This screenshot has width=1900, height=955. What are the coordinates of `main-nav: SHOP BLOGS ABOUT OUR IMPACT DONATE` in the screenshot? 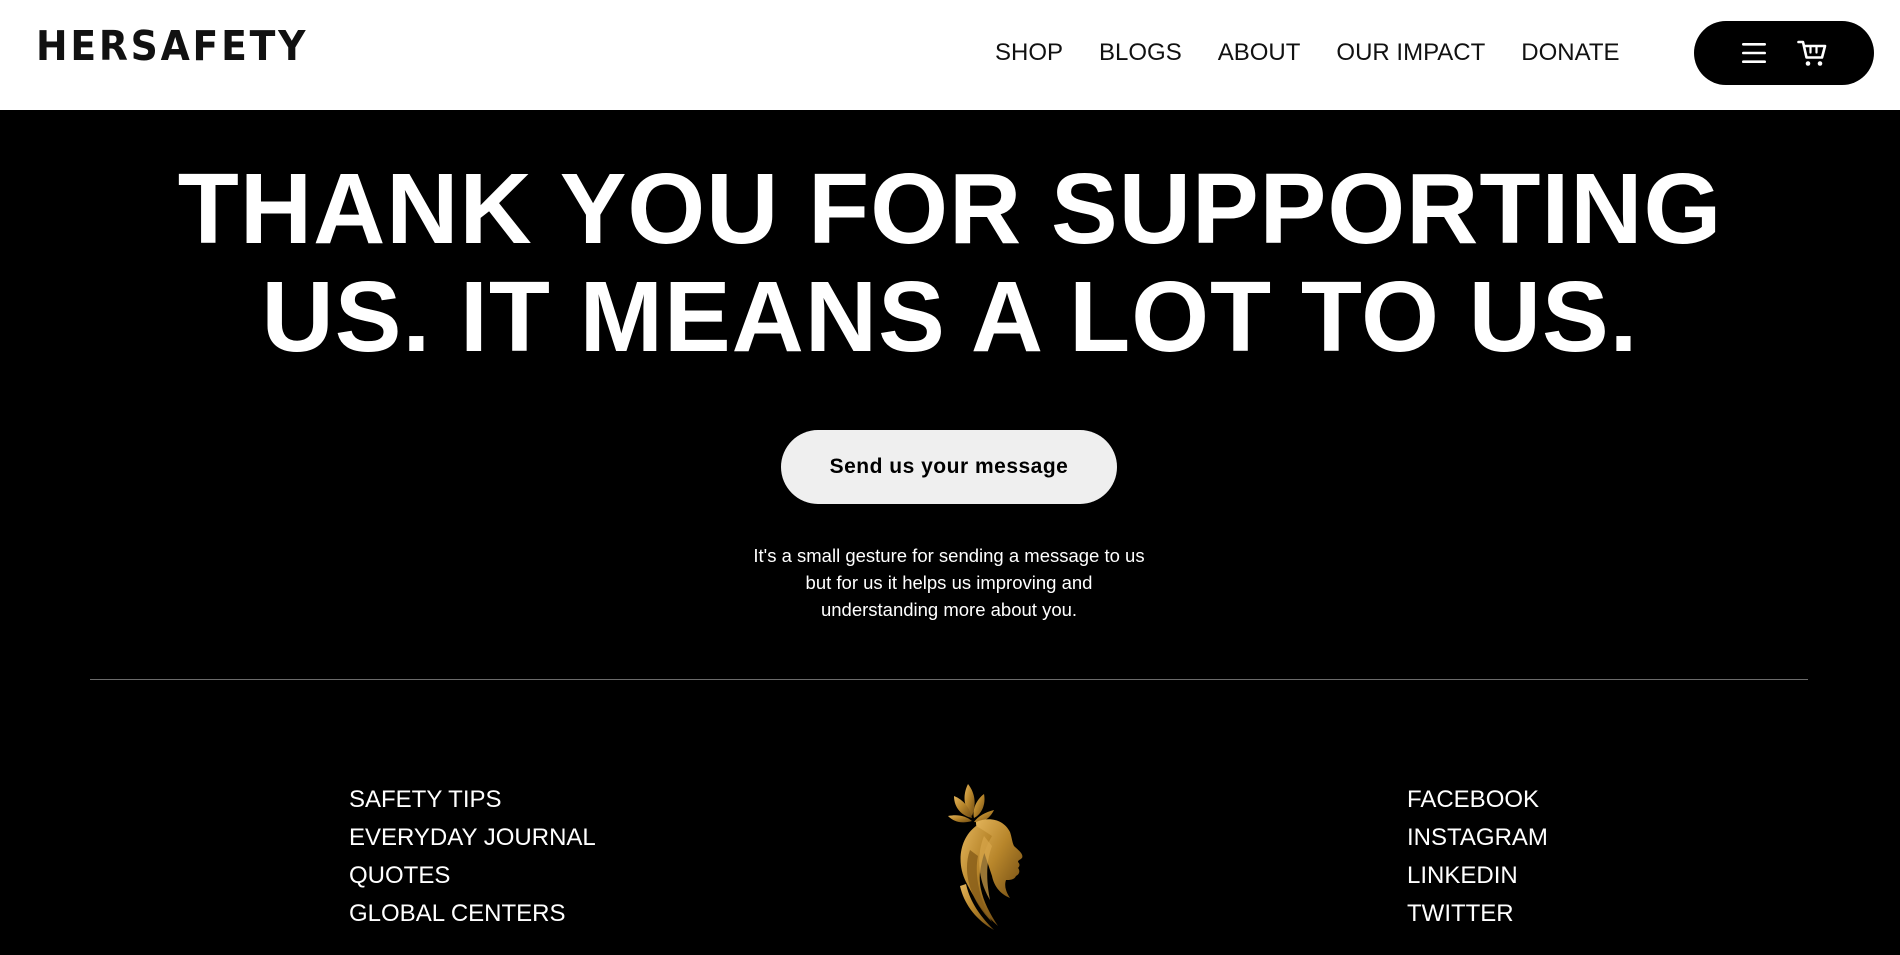 It's located at (1307, 53).